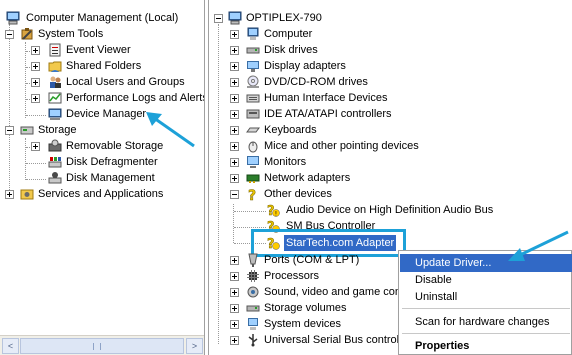  Describe the element at coordinates (340, 340) in the screenshot. I see `tree-item-label: Universal Serial Bus controllers` at that location.